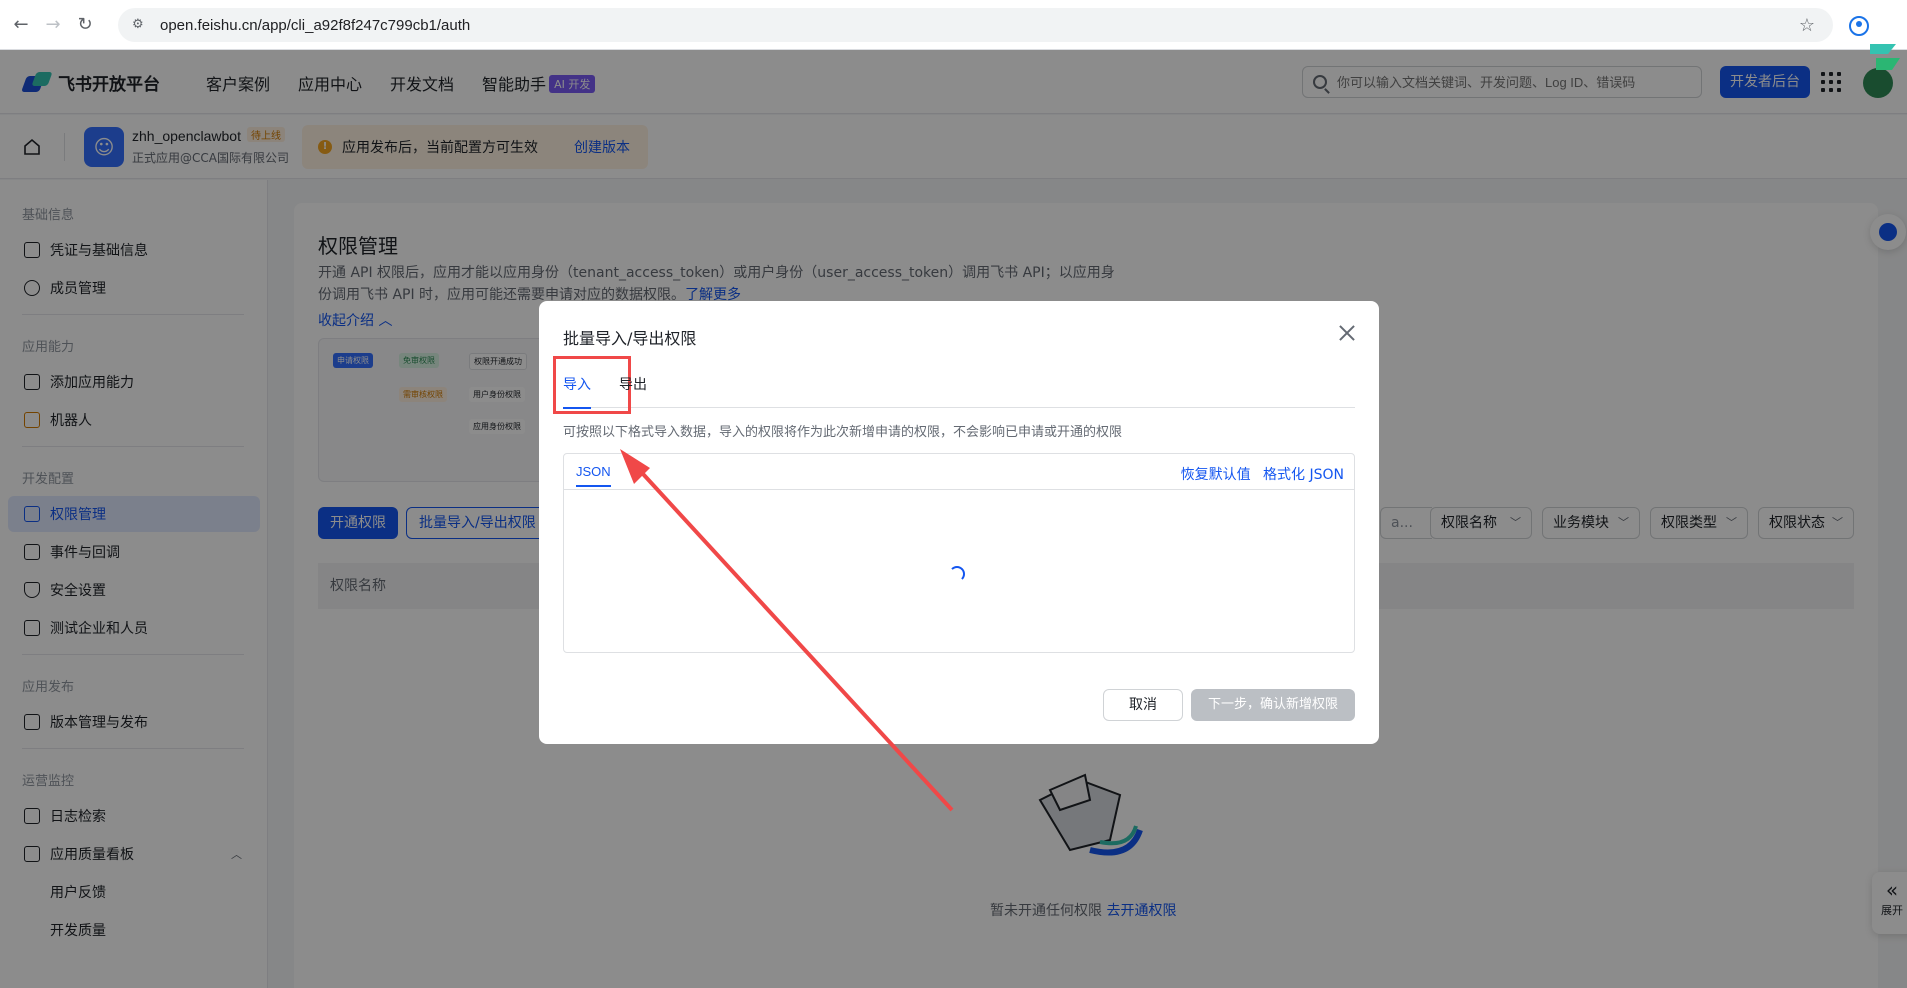 The image size is (1907, 988). I want to click on dialog-title: 批量导入/导出权限, so click(630, 338).